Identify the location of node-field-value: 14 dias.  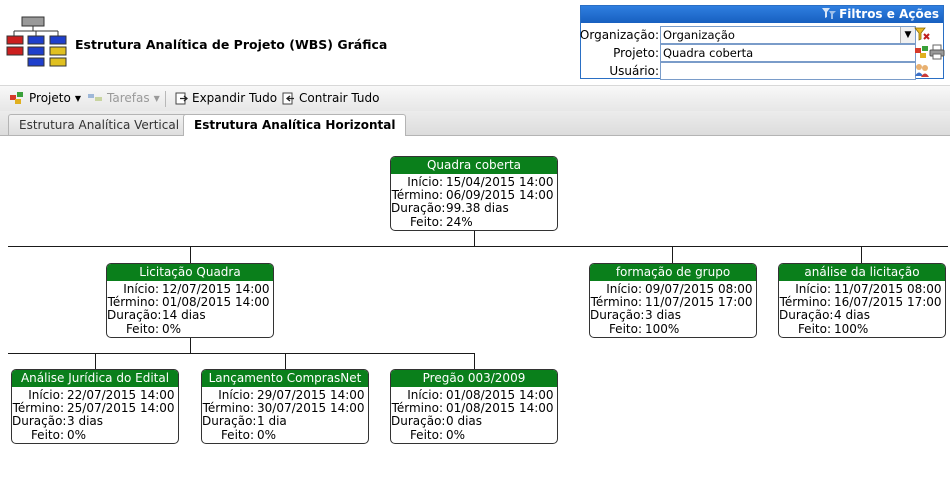
(184, 315).